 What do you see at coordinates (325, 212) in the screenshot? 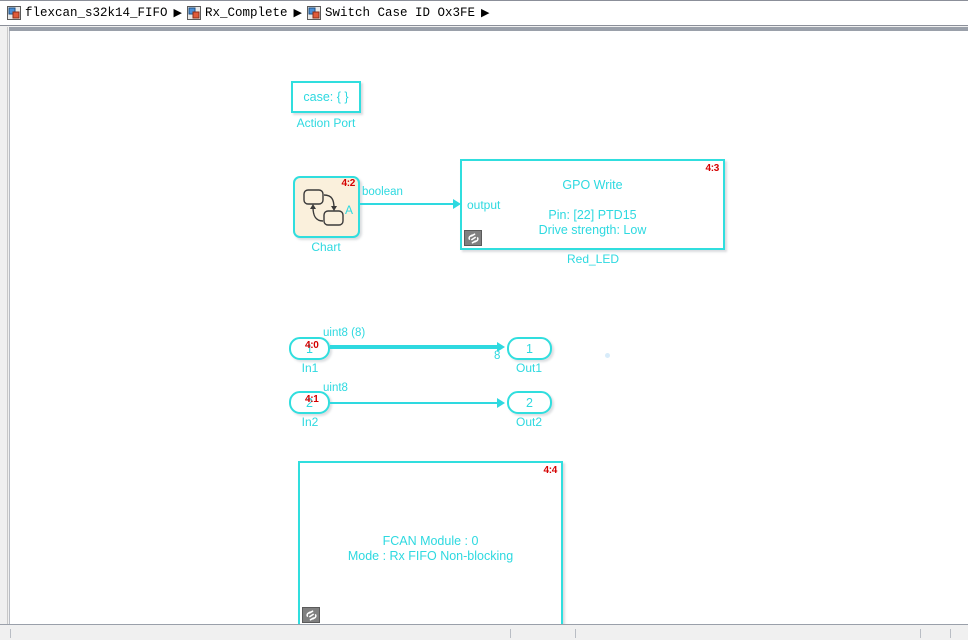
I see `stateflow-chart-icon` at bounding box center [325, 212].